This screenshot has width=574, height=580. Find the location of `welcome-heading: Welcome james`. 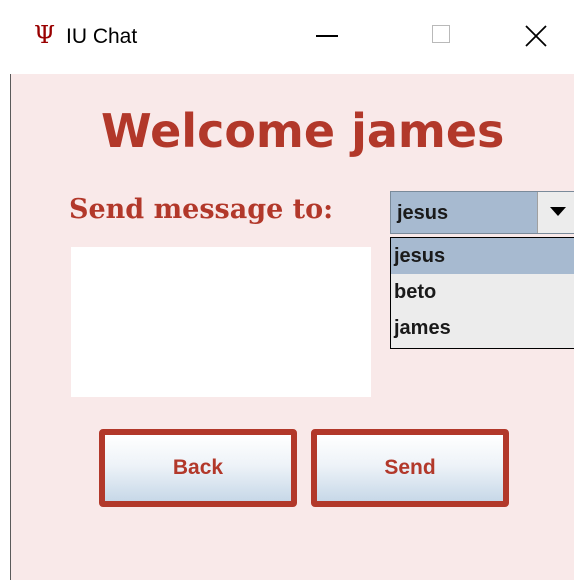

welcome-heading: Welcome james is located at coordinates (303, 131).